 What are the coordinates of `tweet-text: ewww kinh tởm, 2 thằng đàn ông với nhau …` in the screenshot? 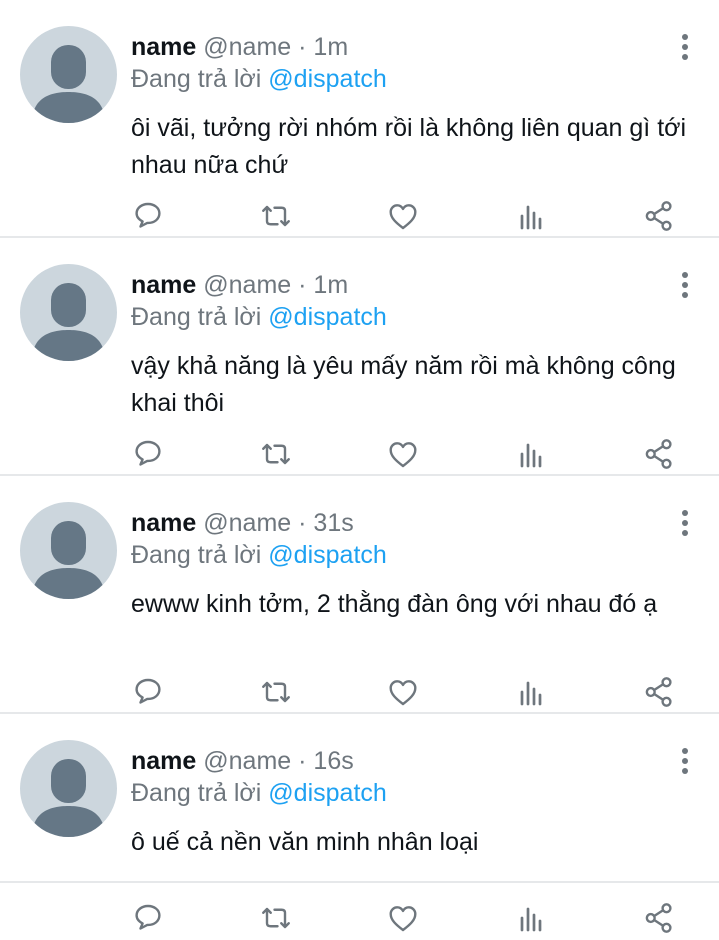 It's located at (394, 604).